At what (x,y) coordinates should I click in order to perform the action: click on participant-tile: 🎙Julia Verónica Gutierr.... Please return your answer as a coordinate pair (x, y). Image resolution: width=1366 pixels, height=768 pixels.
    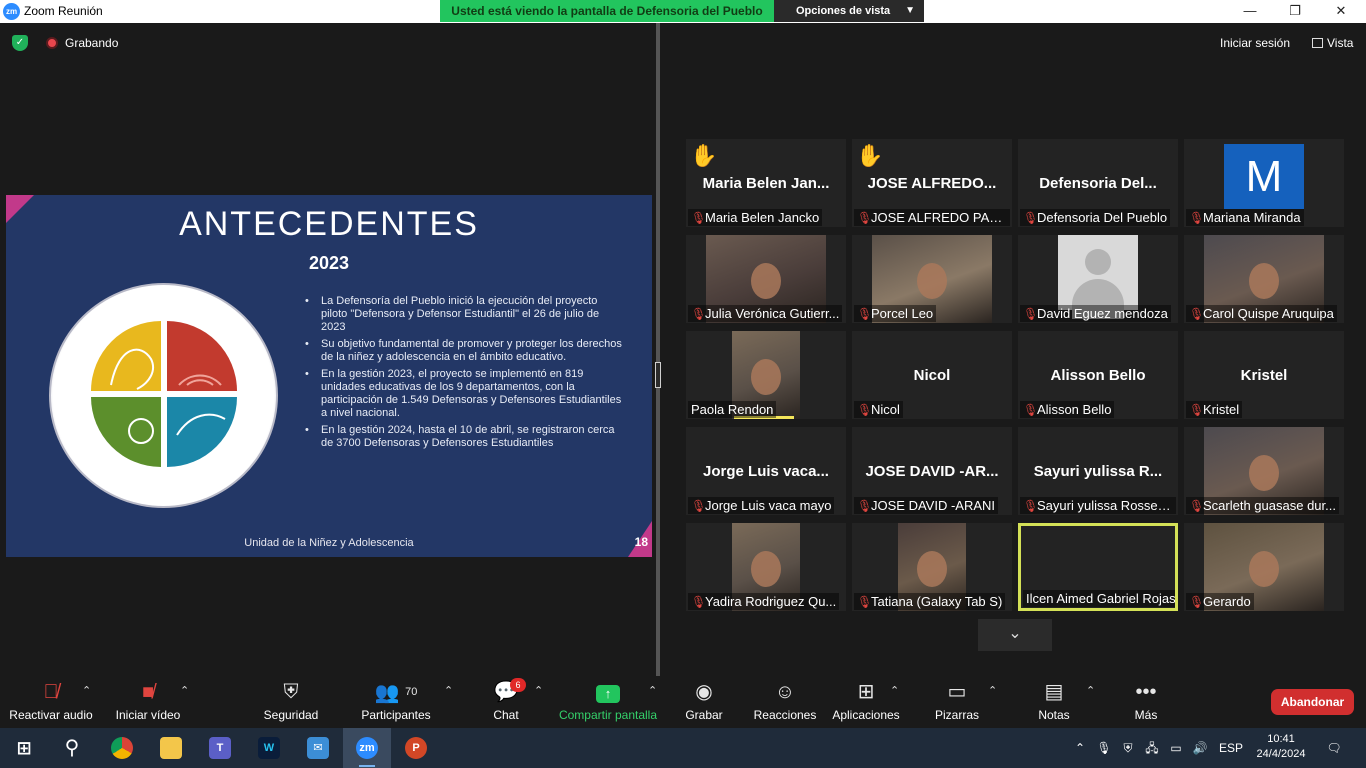
    Looking at the image, I should click on (766, 279).